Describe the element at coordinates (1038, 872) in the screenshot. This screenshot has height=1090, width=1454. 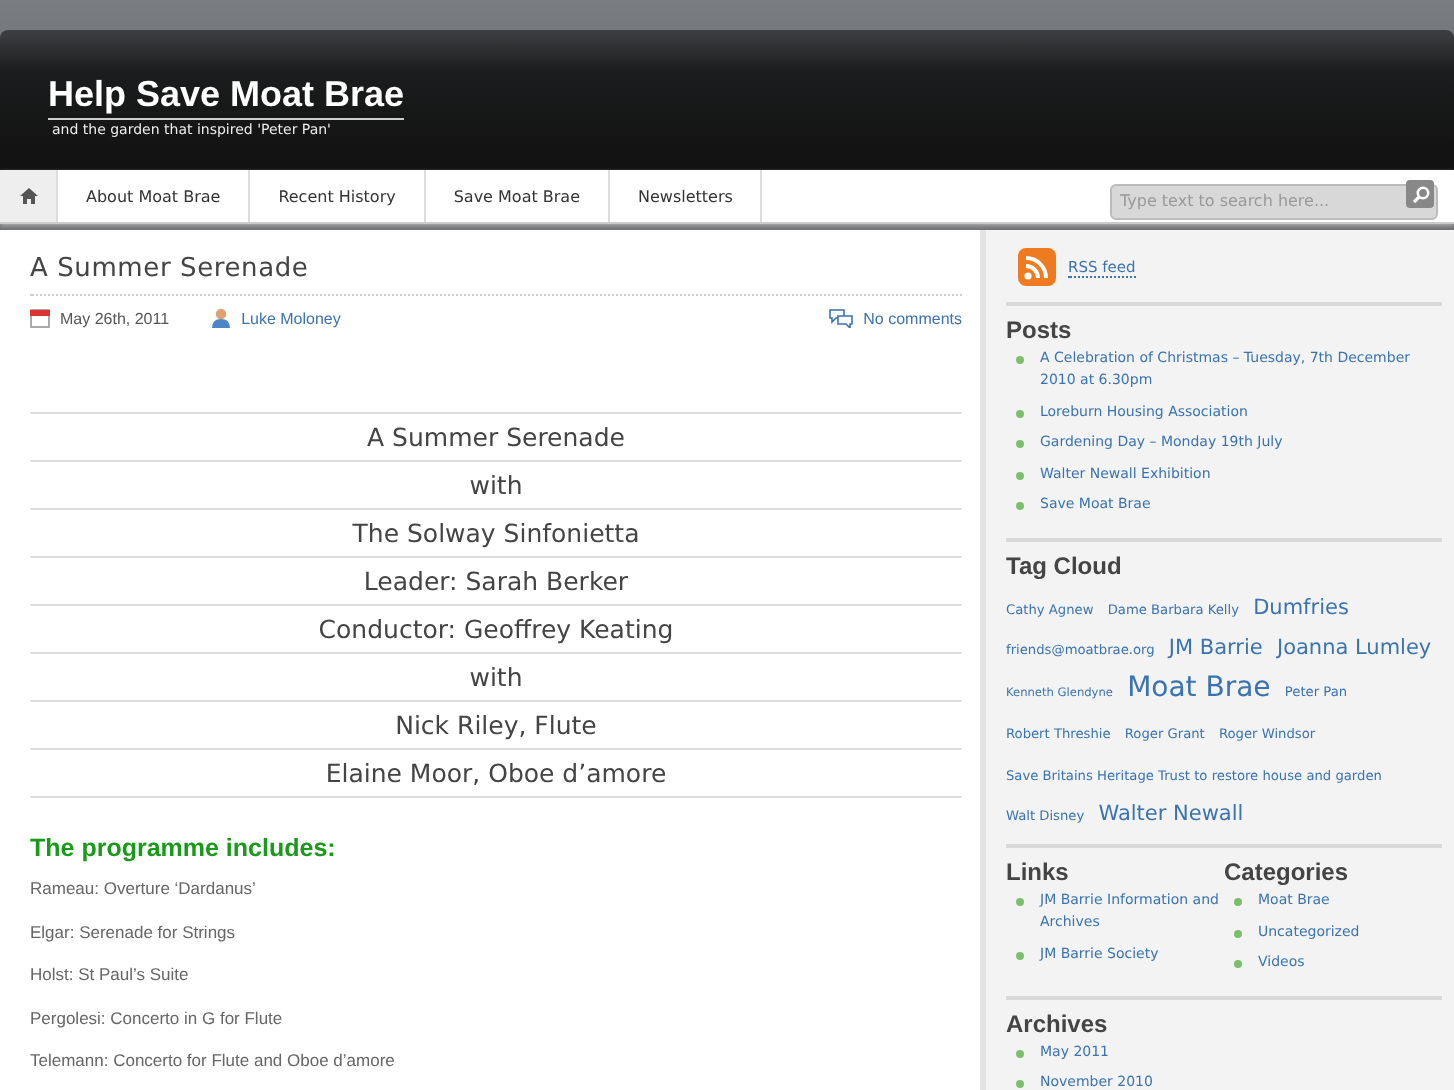
I see `widget-heading: Links` at that location.